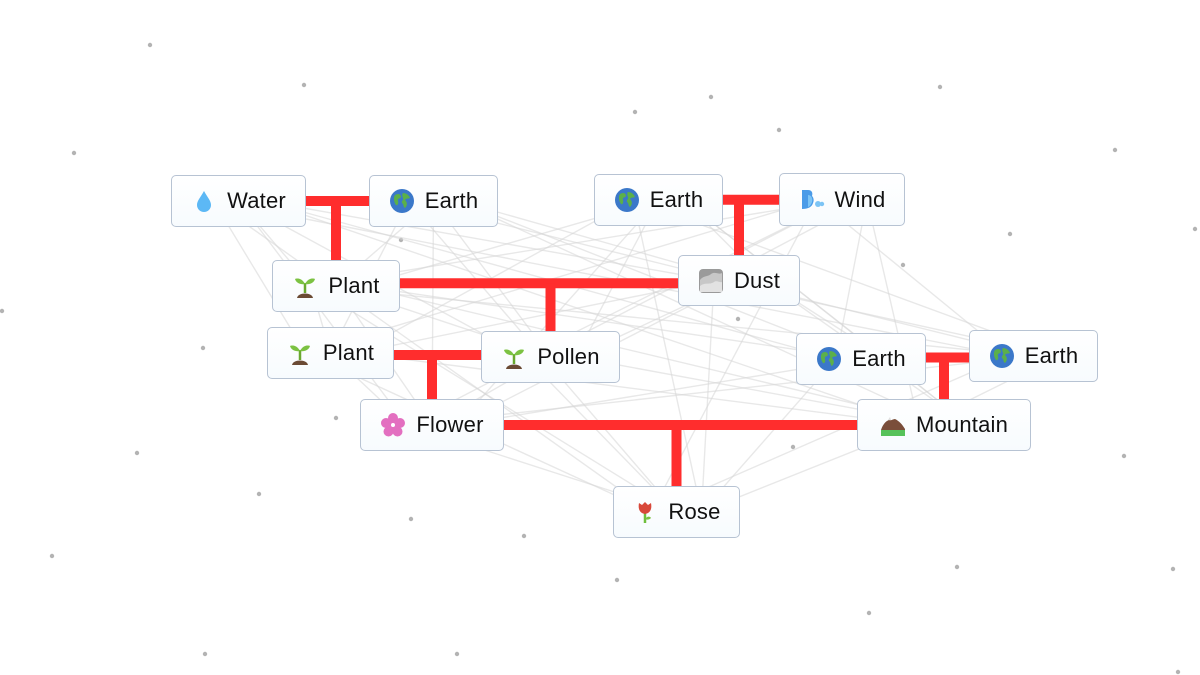 Image resolution: width=1200 pixels, height=675 pixels. Describe the element at coordinates (450, 424) in the screenshot. I see `element-label: Flower` at that location.